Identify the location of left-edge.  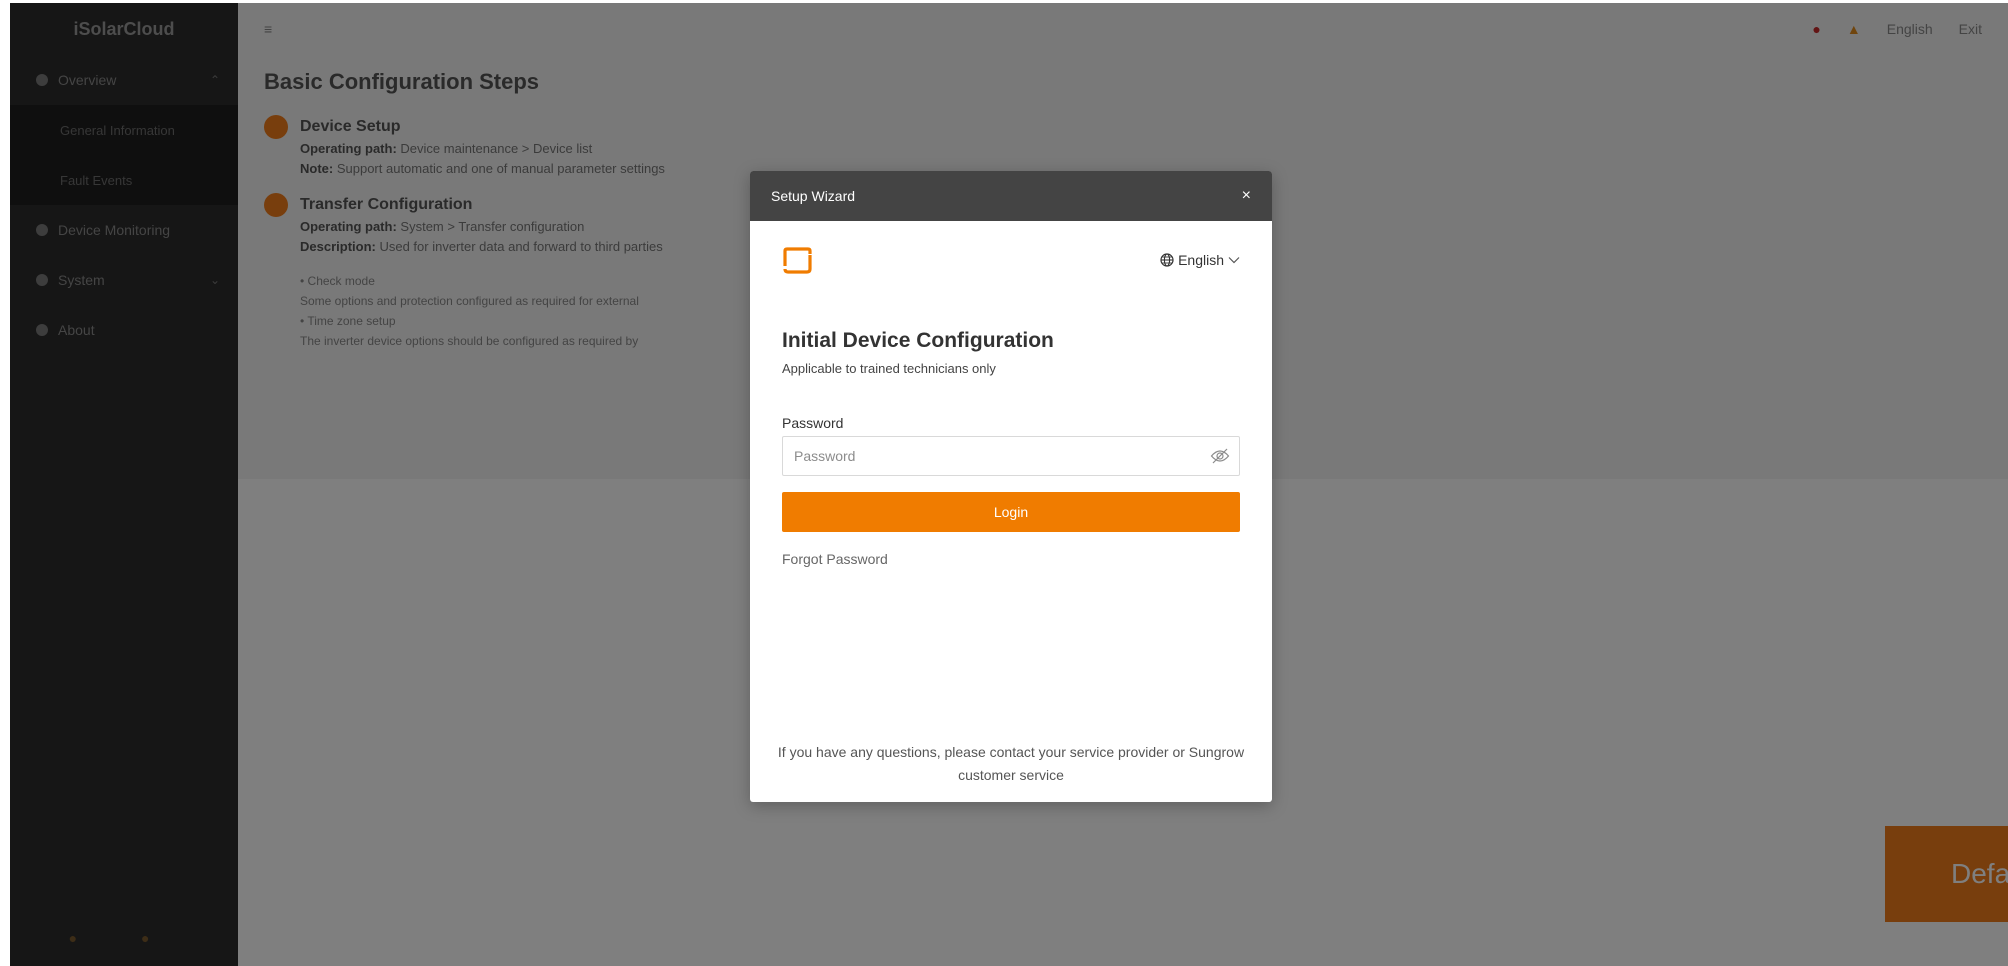
(5, 483).